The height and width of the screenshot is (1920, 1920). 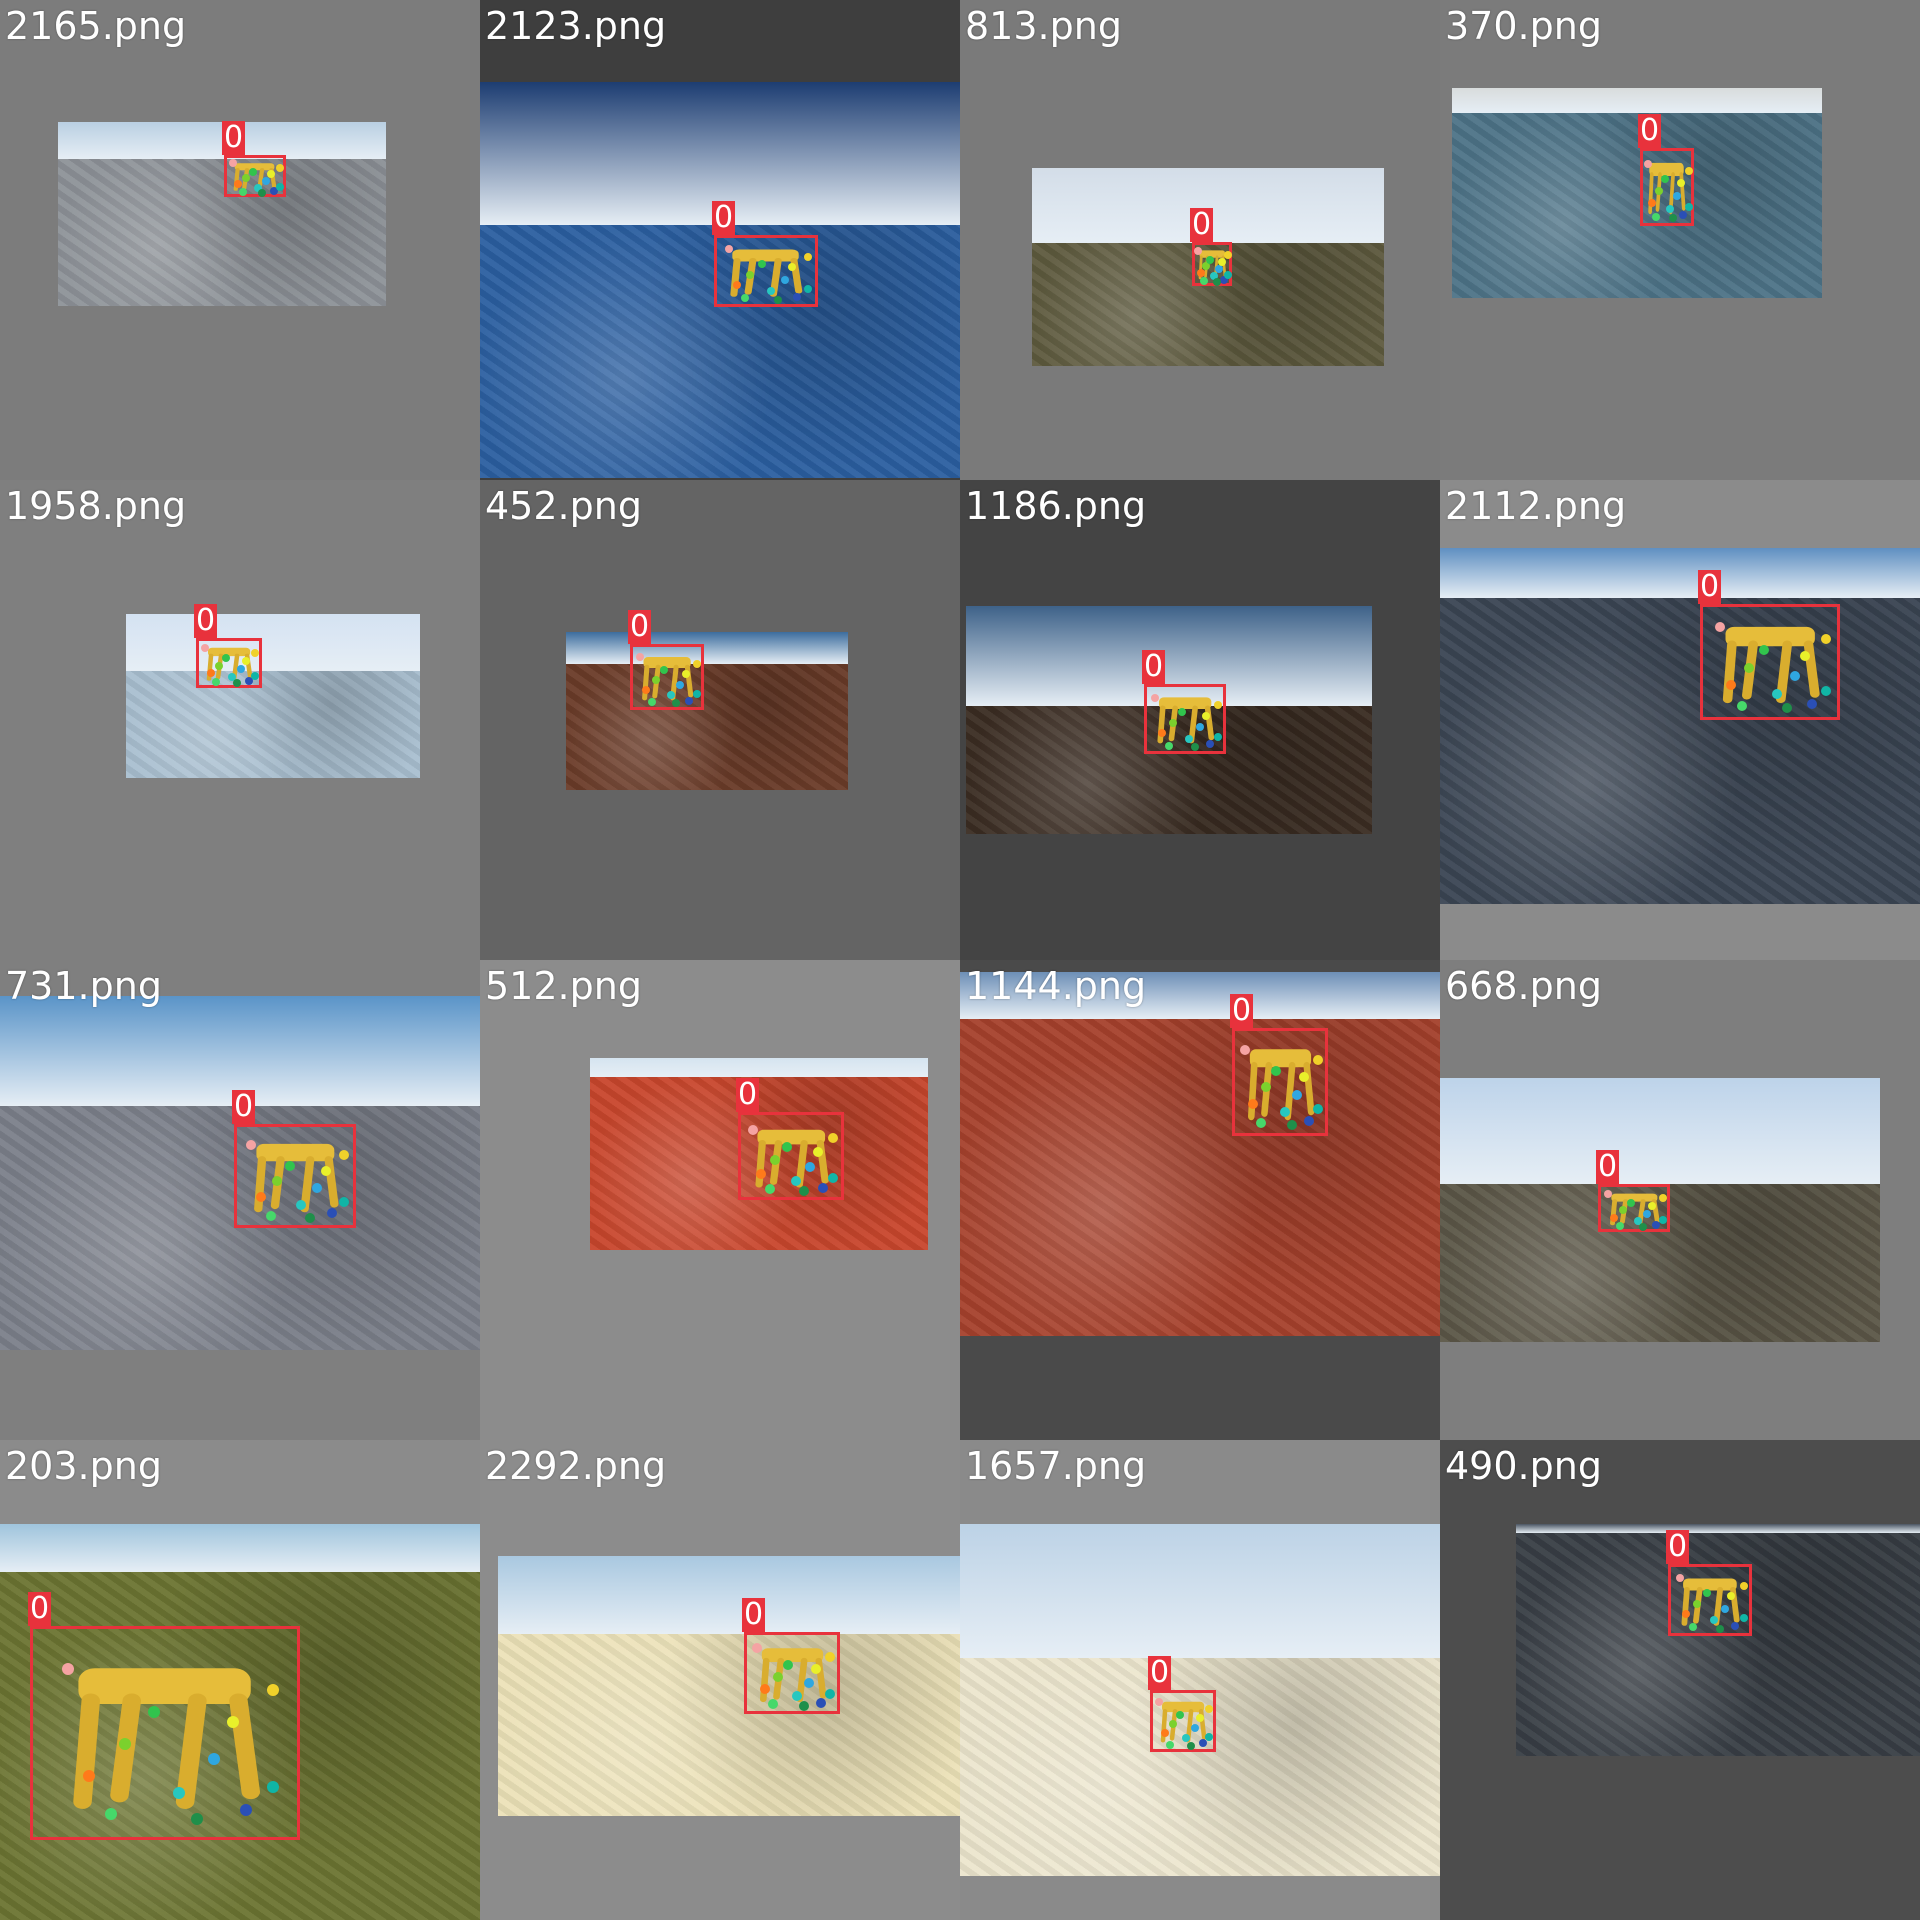 What do you see at coordinates (1056, 1466) in the screenshot?
I see `filename-caption: 1657.png` at bounding box center [1056, 1466].